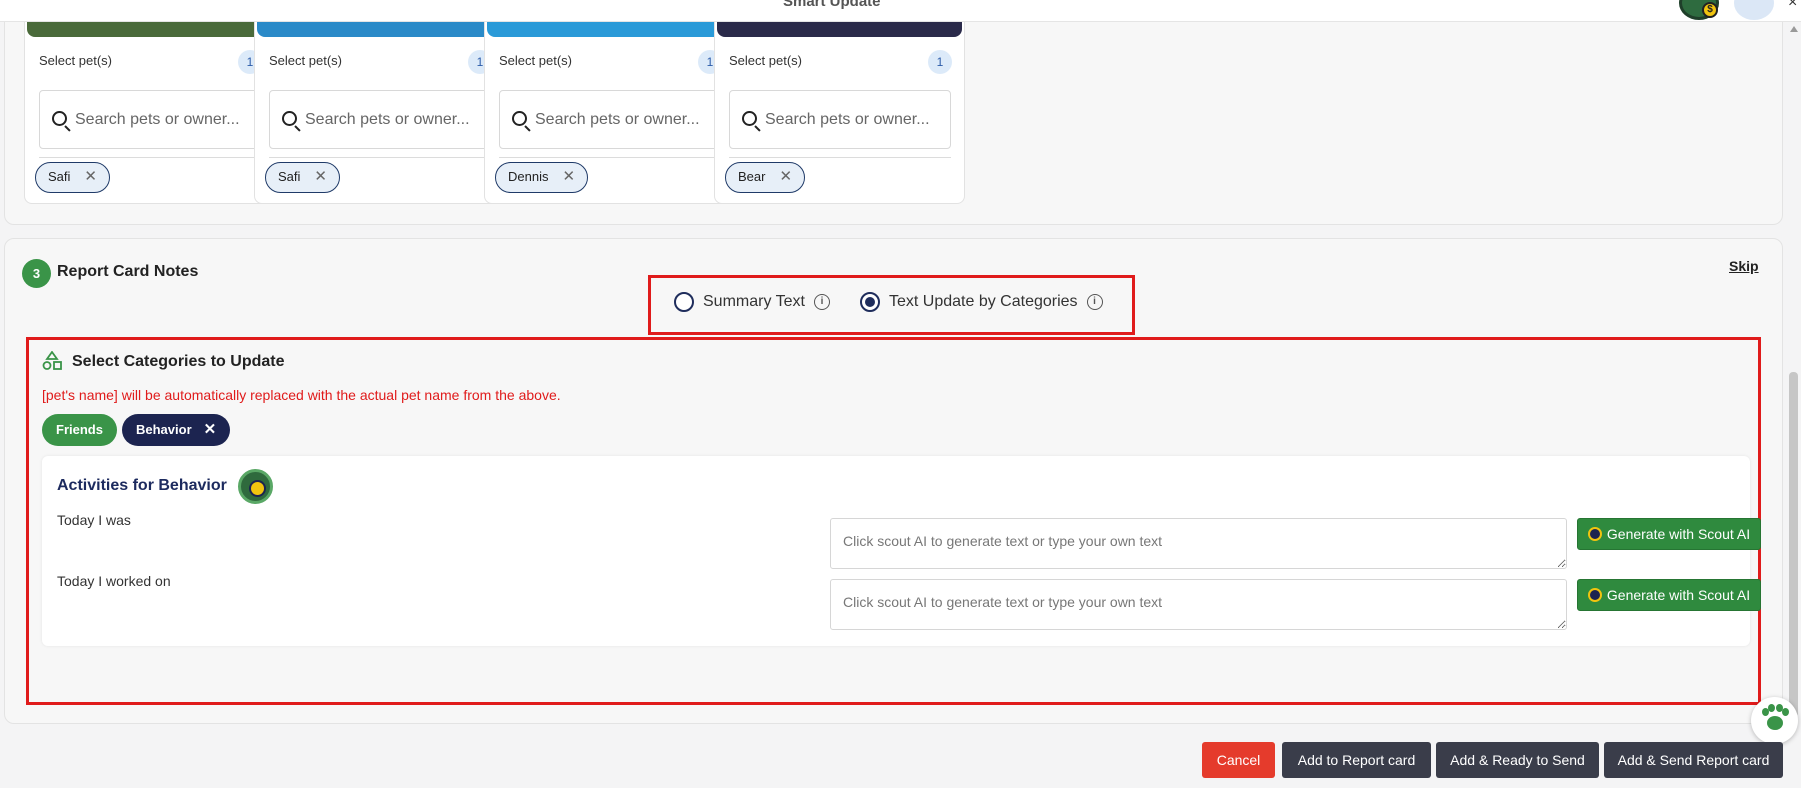 The height and width of the screenshot is (788, 1801). I want to click on pet-card: Select pet(s) 1 Dennis✕, so click(609, 102).